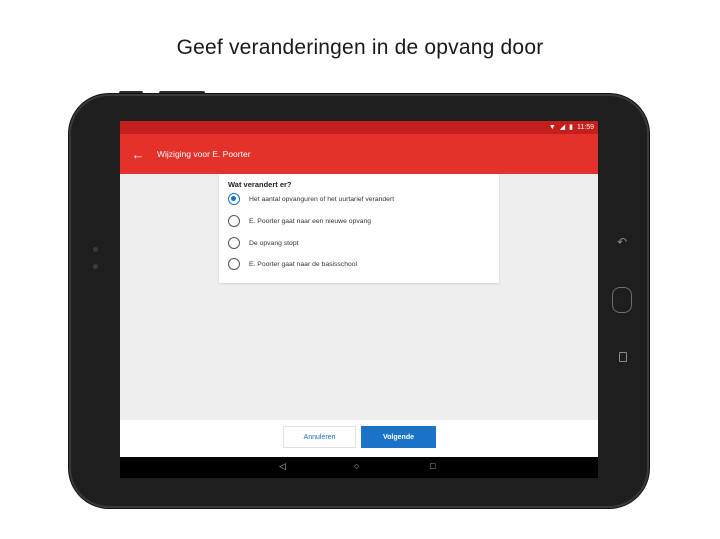  I want to click on option-new-childcare: E. Poorter gaat naar een nieuwe opvang, so click(299, 221).